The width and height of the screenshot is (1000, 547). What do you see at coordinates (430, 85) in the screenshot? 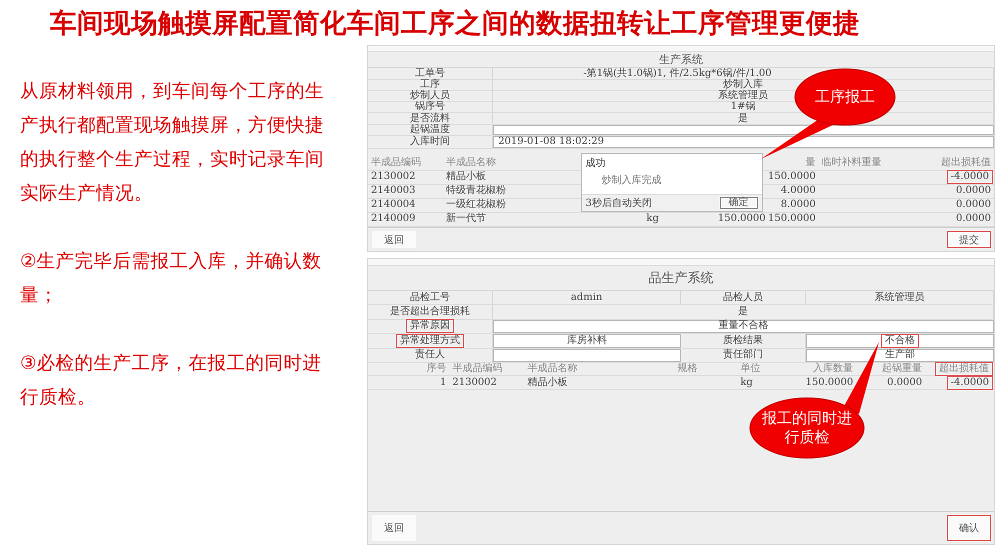
I see `field-label: 工序` at bounding box center [430, 85].